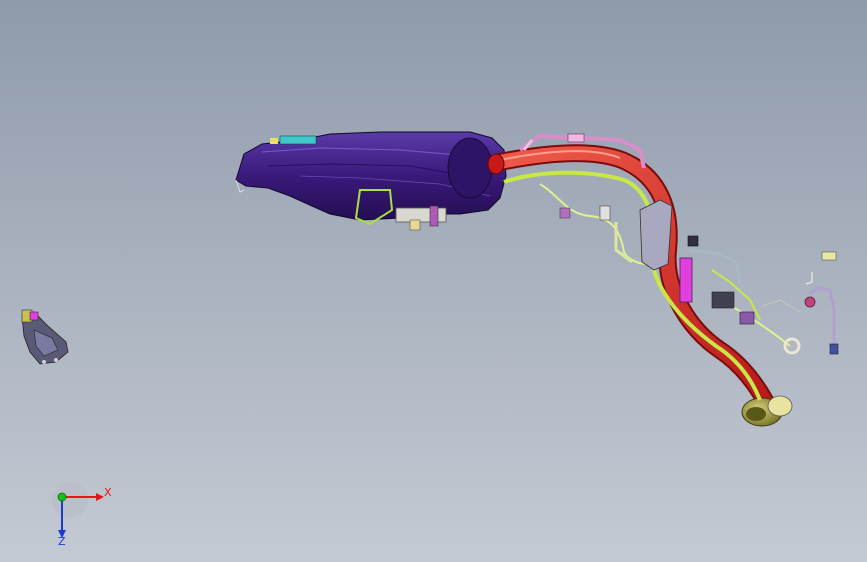  Describe the element at coordinates (632, 285) in the screenshot. I see `vent-line` at that location.